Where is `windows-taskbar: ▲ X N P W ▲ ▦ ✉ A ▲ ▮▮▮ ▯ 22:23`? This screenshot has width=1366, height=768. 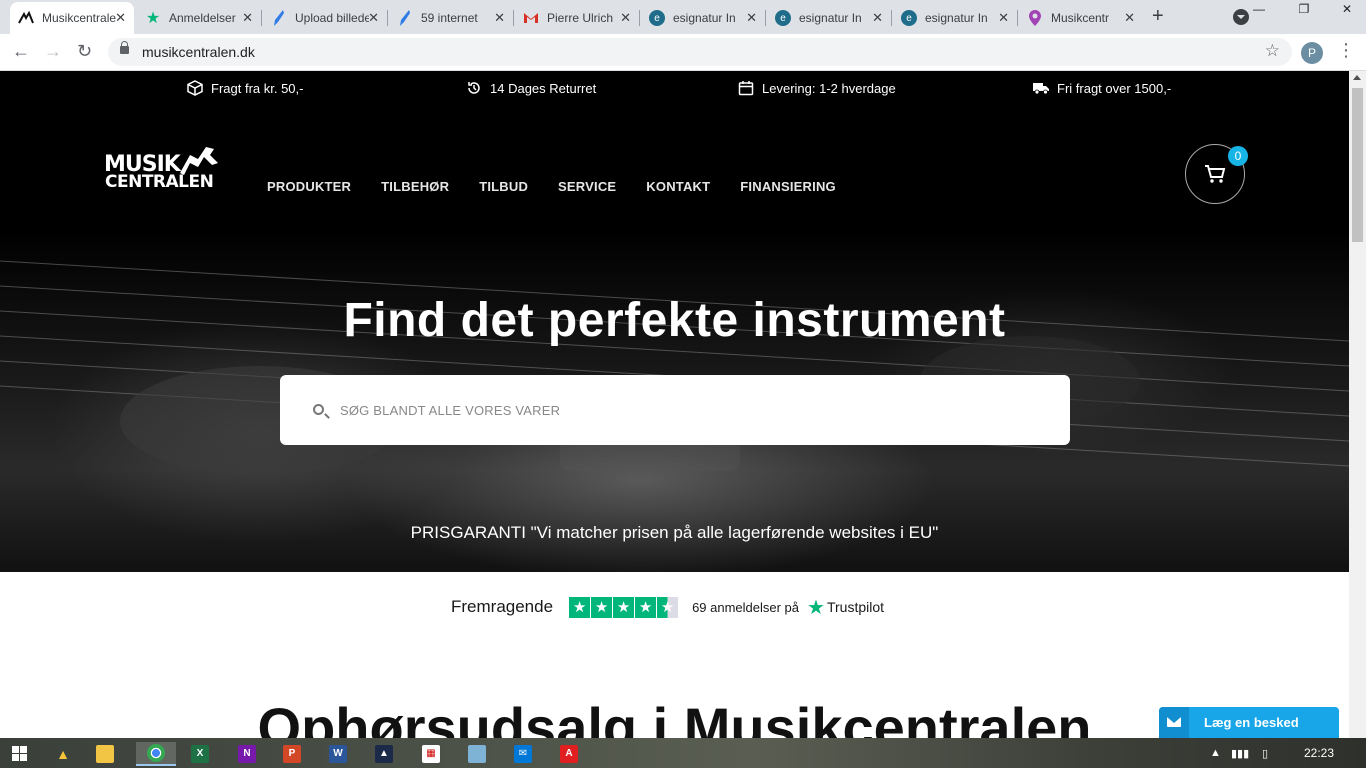 windows-taskbar: ▲ X N P W ▲ ▦ ✉ A ▲ ▮▮▮ ▯ 22:23 is located at coordinates (683, 753).